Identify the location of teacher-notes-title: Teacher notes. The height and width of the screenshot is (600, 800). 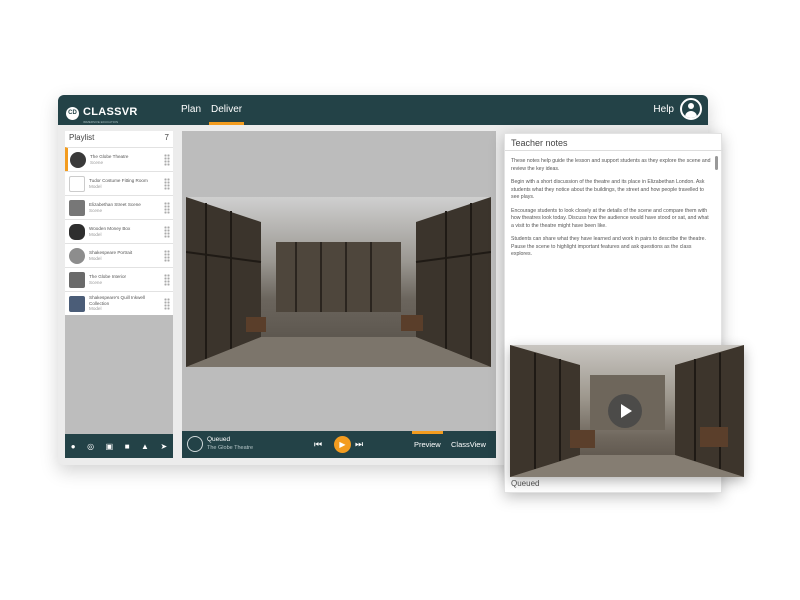
(539, 143).